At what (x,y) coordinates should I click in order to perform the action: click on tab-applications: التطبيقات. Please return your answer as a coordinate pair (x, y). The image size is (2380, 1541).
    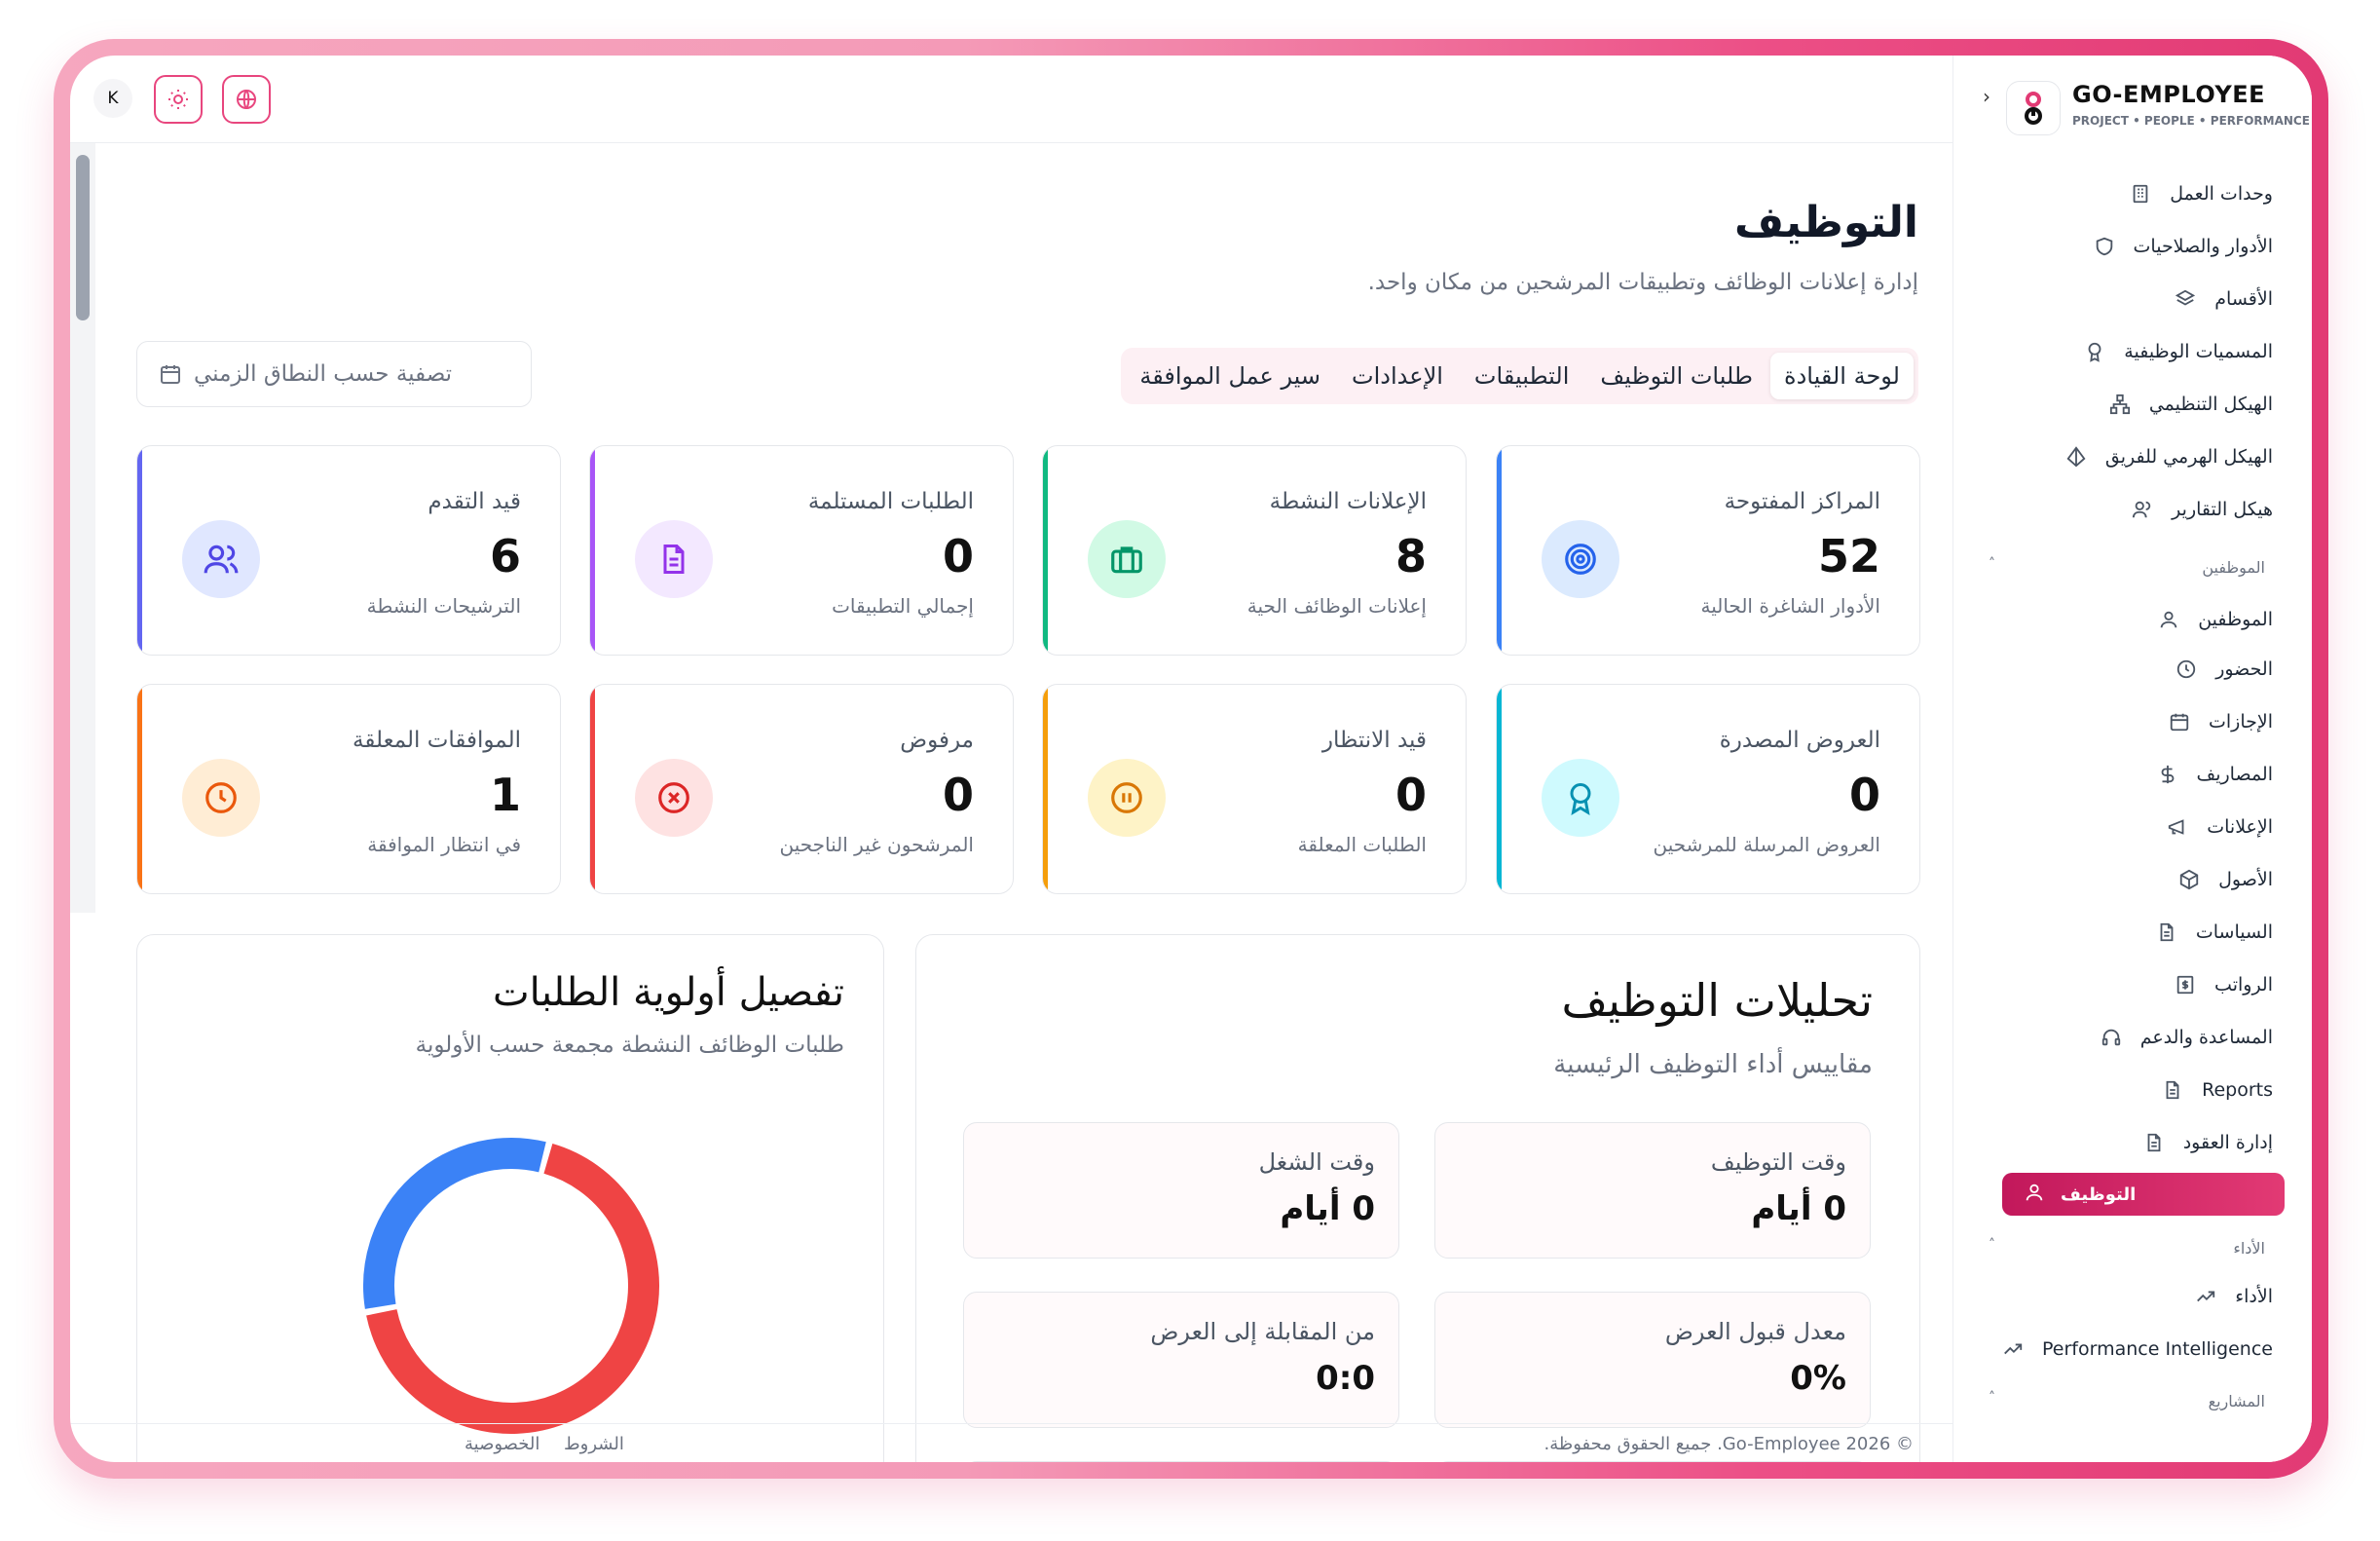
    Looking at the image, I should click on (1521, 376).